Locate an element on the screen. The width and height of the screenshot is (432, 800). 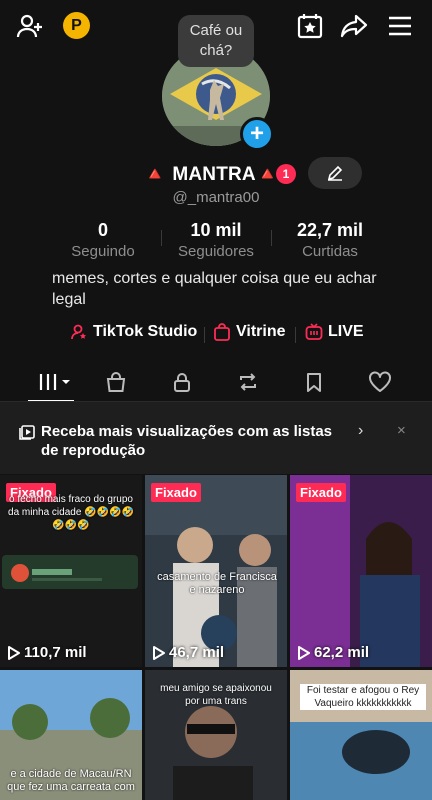
stat-value: 10 mil is located at coordinates (216, 230).